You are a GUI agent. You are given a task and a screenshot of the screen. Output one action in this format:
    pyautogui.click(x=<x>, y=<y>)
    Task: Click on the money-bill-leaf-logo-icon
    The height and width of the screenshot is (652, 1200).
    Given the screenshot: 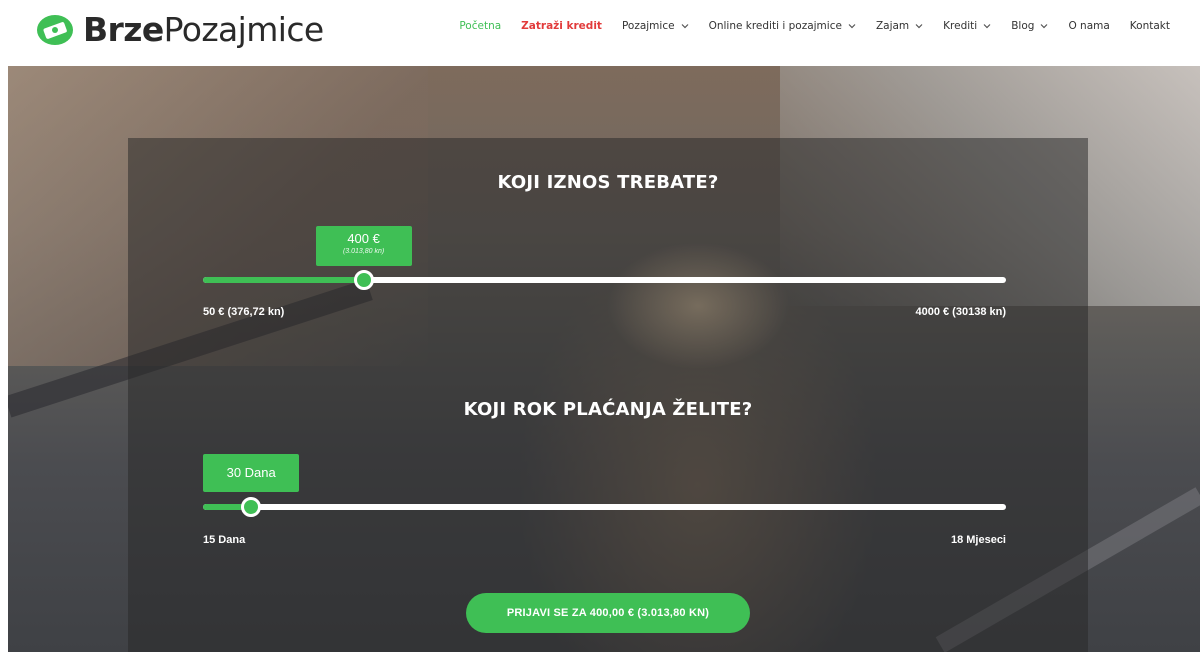 What is the action you would take?
    pyautogui.click(x=55, y=30)
    